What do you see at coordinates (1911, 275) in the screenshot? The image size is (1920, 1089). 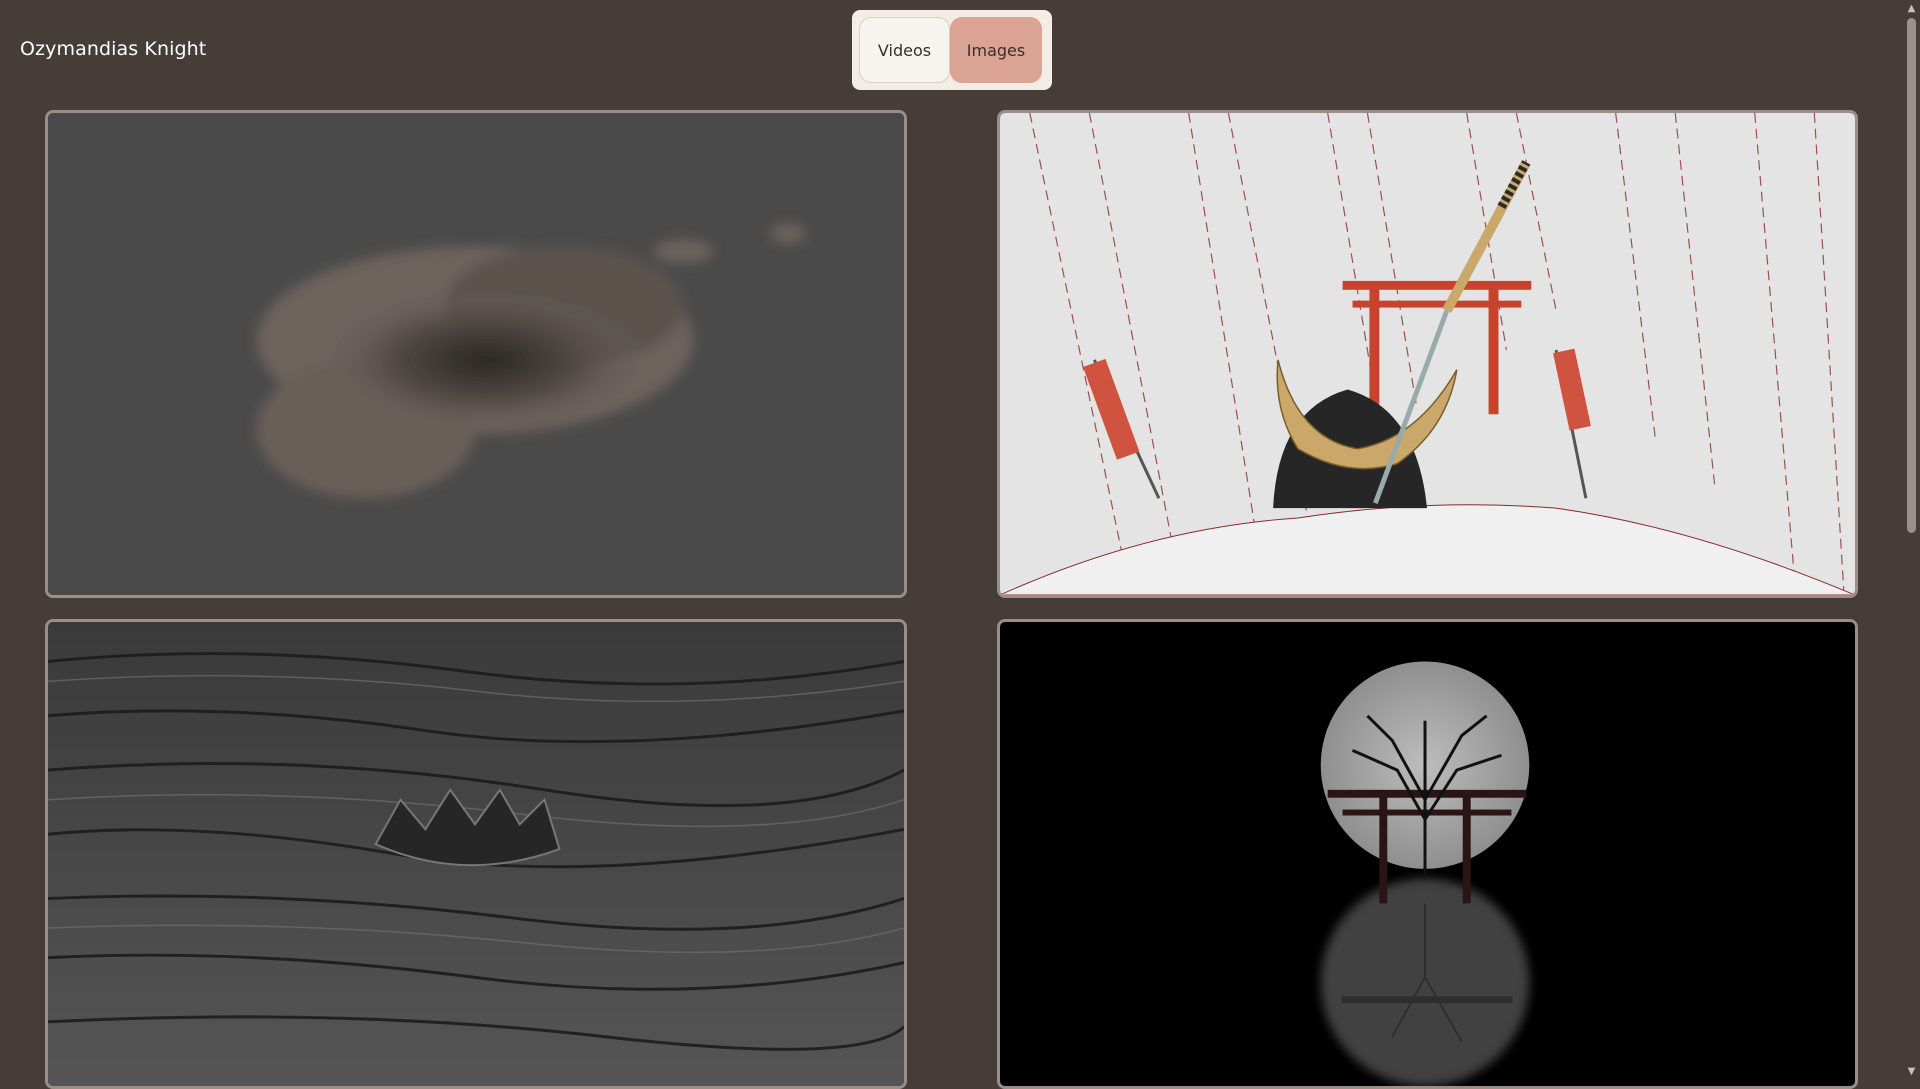 I see `scroll-thumb` at bounding box center [1911, 275].